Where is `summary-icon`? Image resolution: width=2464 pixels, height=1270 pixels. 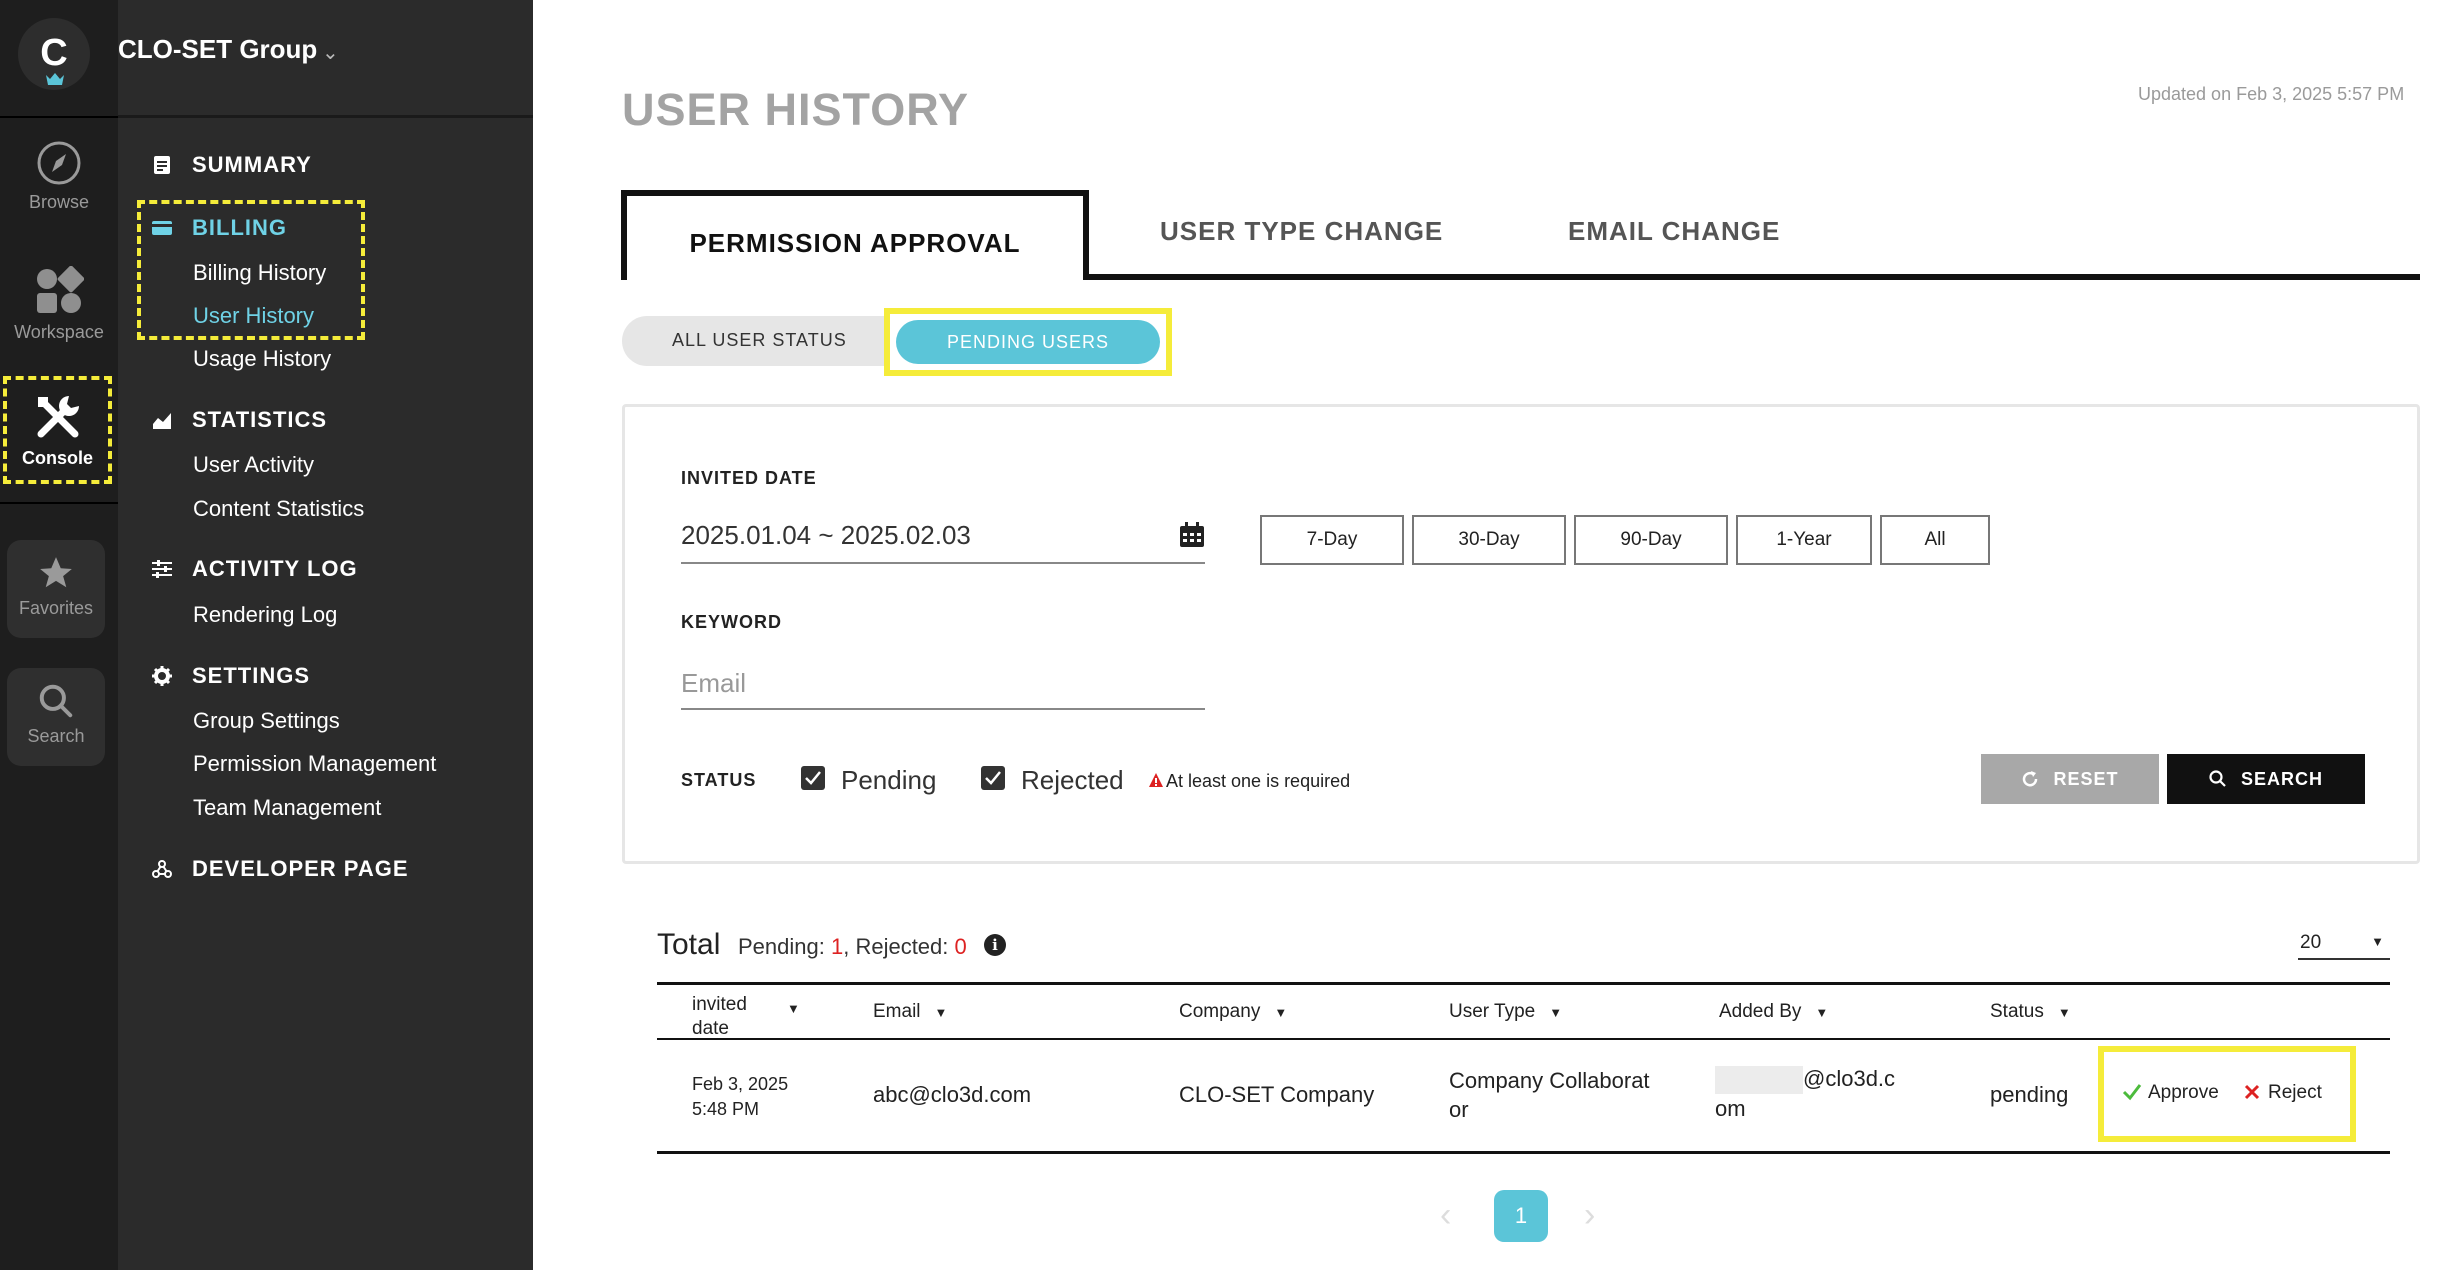
summary-icon is located at coordinates (162, 165).